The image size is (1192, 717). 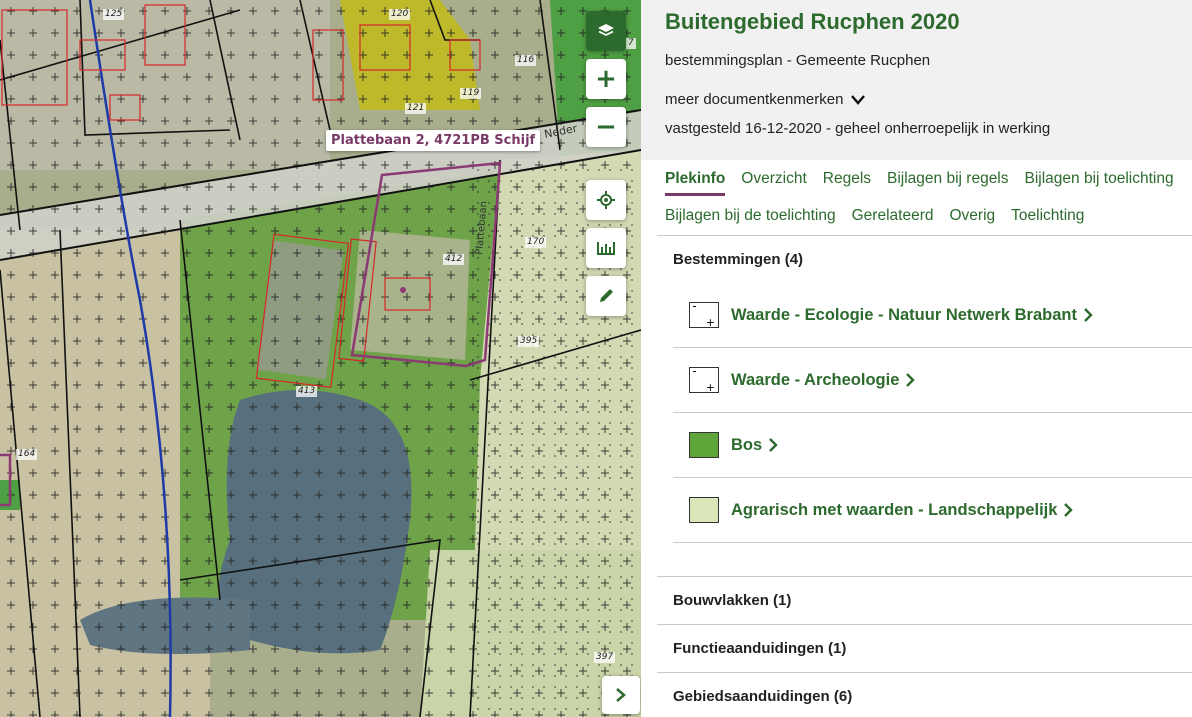 I want to click on more-document-properties-toggle: meer documentkenmerken, so click(x=916, y=99).